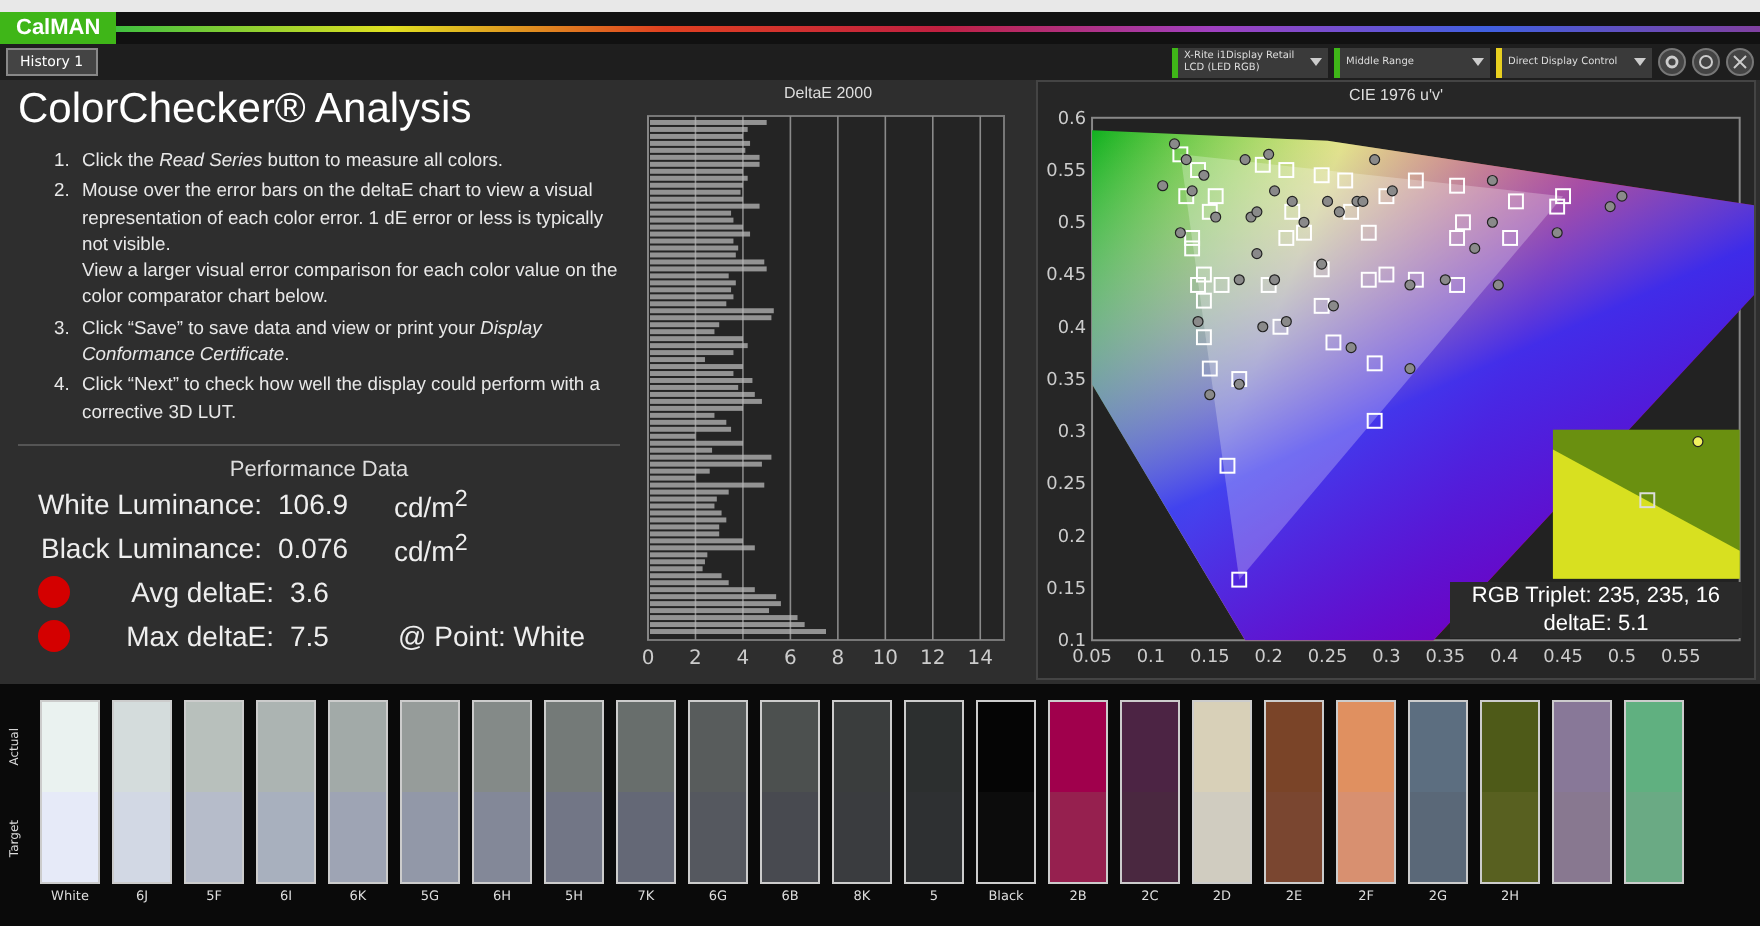  What do you see at coordinates (1596, 596) in the screenshot?
I see `rgb-triplet: RGB Triplet: 235, 235, 16` at bounding box center [1596, 596].